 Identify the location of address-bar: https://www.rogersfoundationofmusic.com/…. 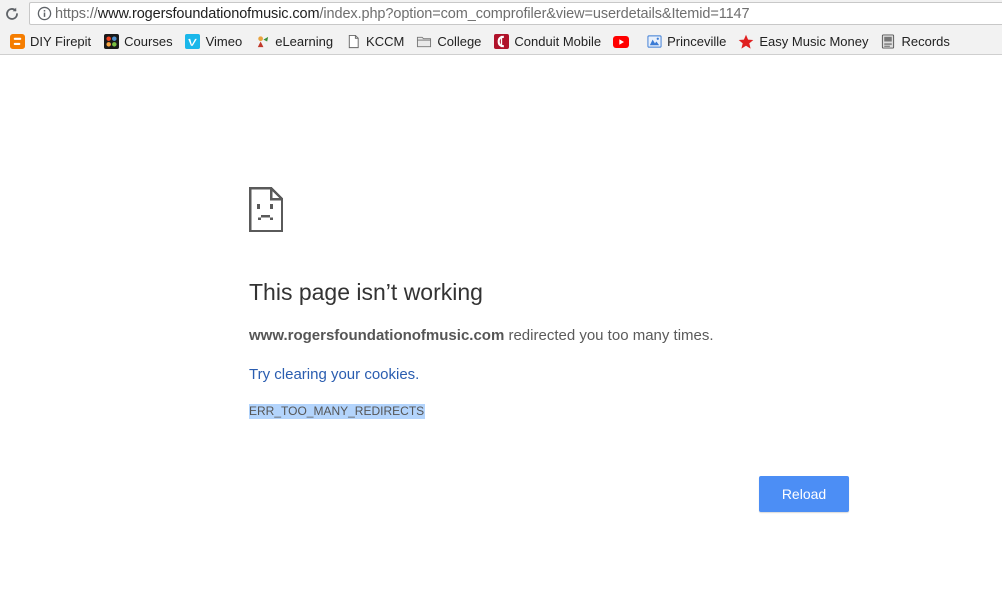
(515, 13).